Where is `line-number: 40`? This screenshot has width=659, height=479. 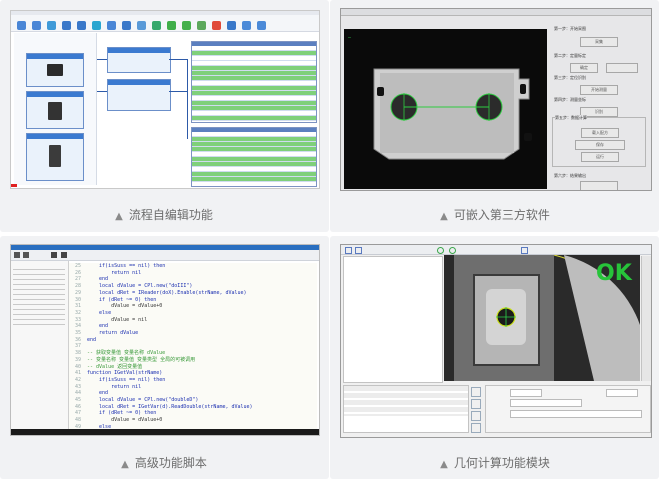 line-number: 40 is located at coordinates (77, 366).